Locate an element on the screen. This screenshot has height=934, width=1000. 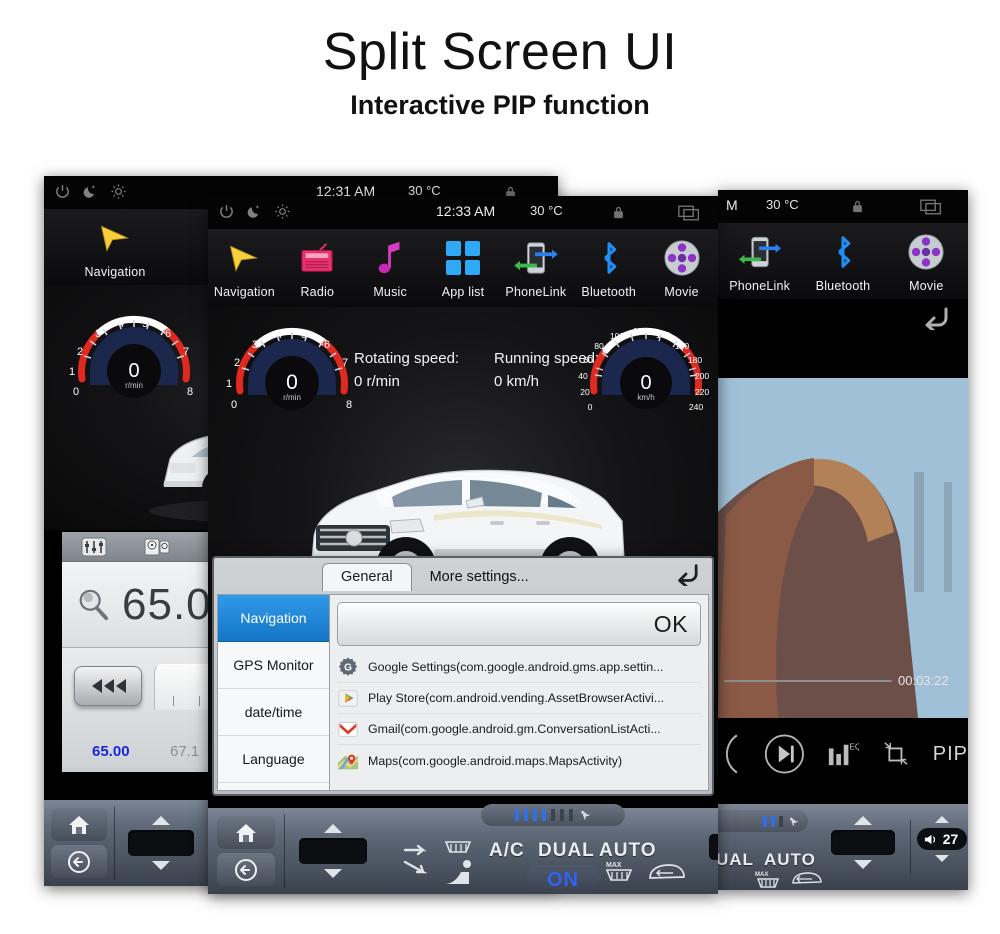
page-header: Split Screen UI Interactive PIP function is located at coordinates (500, 60).